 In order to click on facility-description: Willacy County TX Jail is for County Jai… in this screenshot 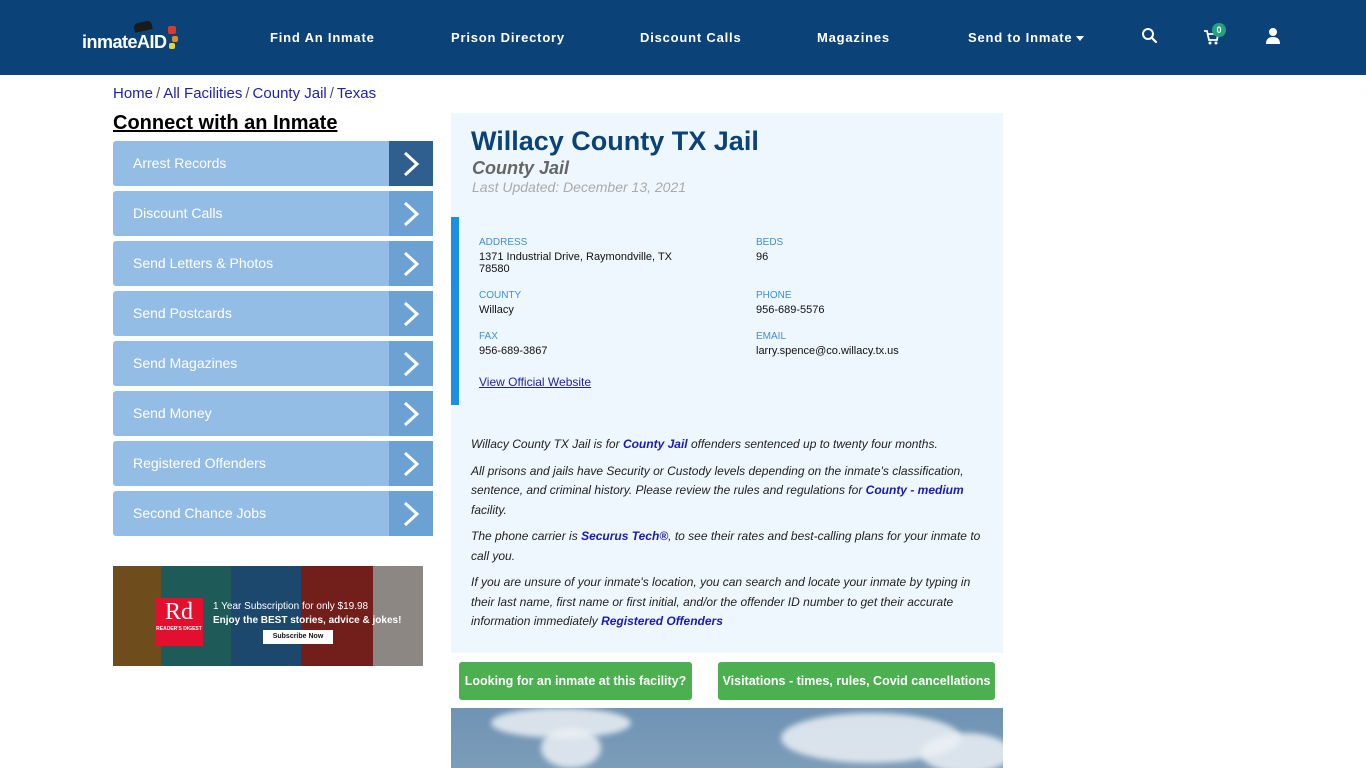, I will do `click(728, 537)`.